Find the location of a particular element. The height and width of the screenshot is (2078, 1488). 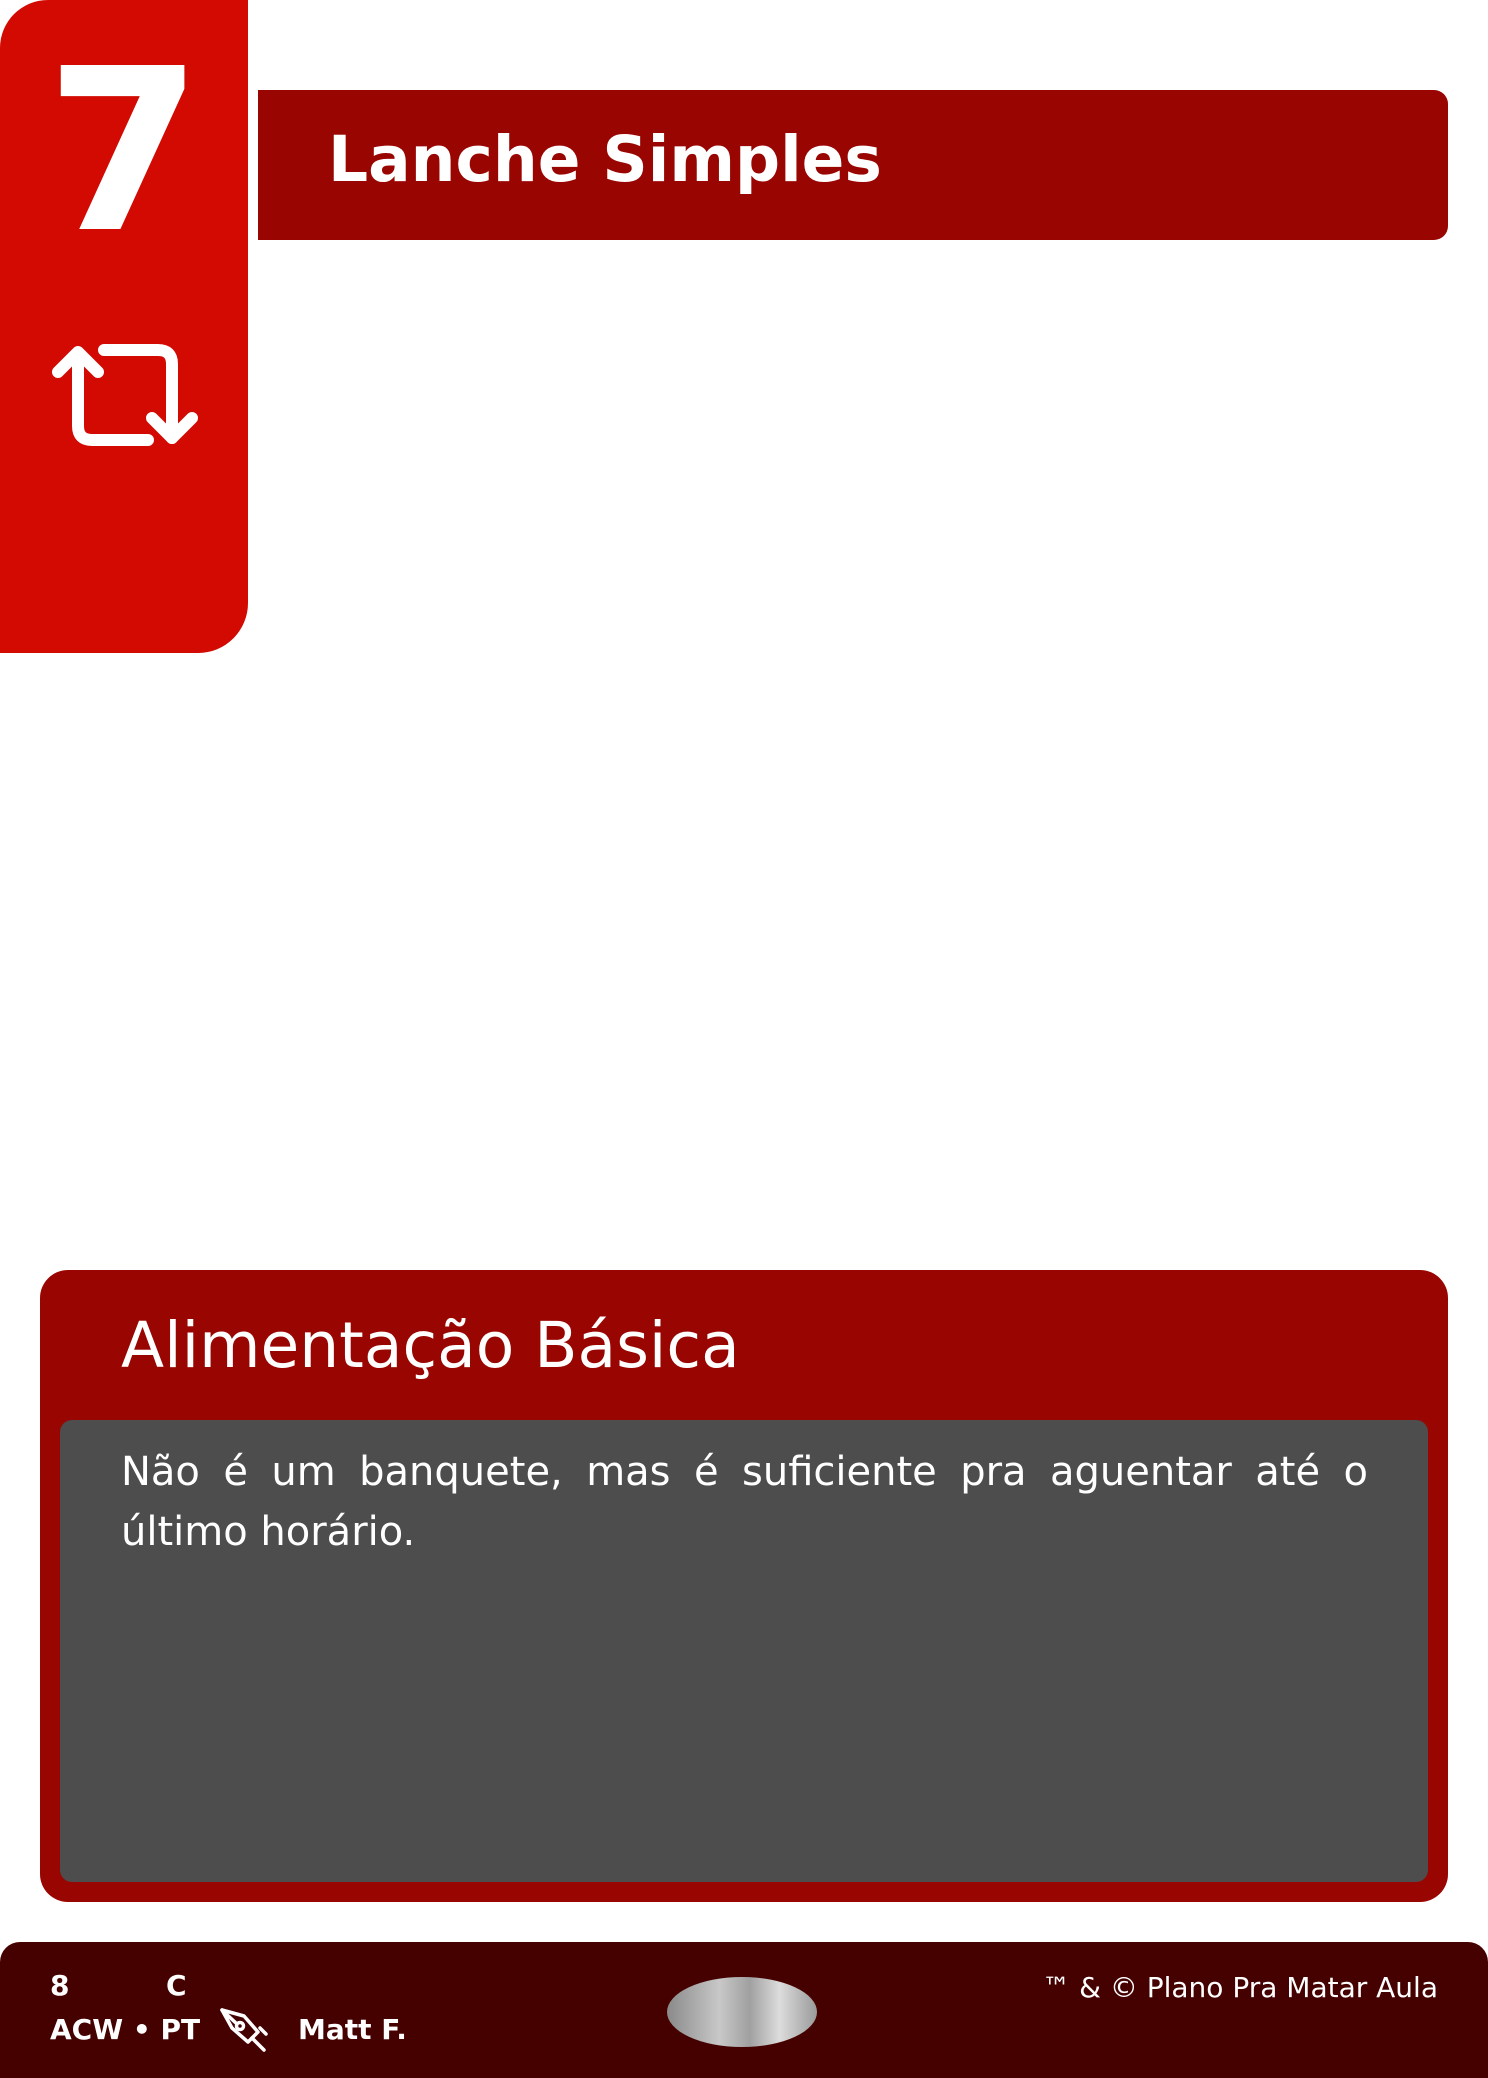

repeat-icon is located at coordinates (125, 395).